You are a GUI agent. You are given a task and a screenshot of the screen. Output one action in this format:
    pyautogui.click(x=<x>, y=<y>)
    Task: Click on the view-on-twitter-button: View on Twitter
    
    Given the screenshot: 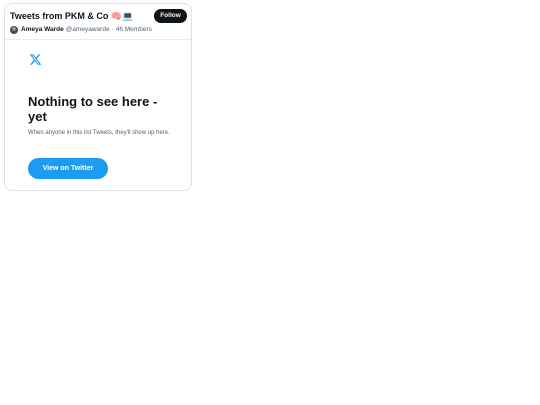 What is the action you would take?
    pyautogui.click(x=68, y=168)
    